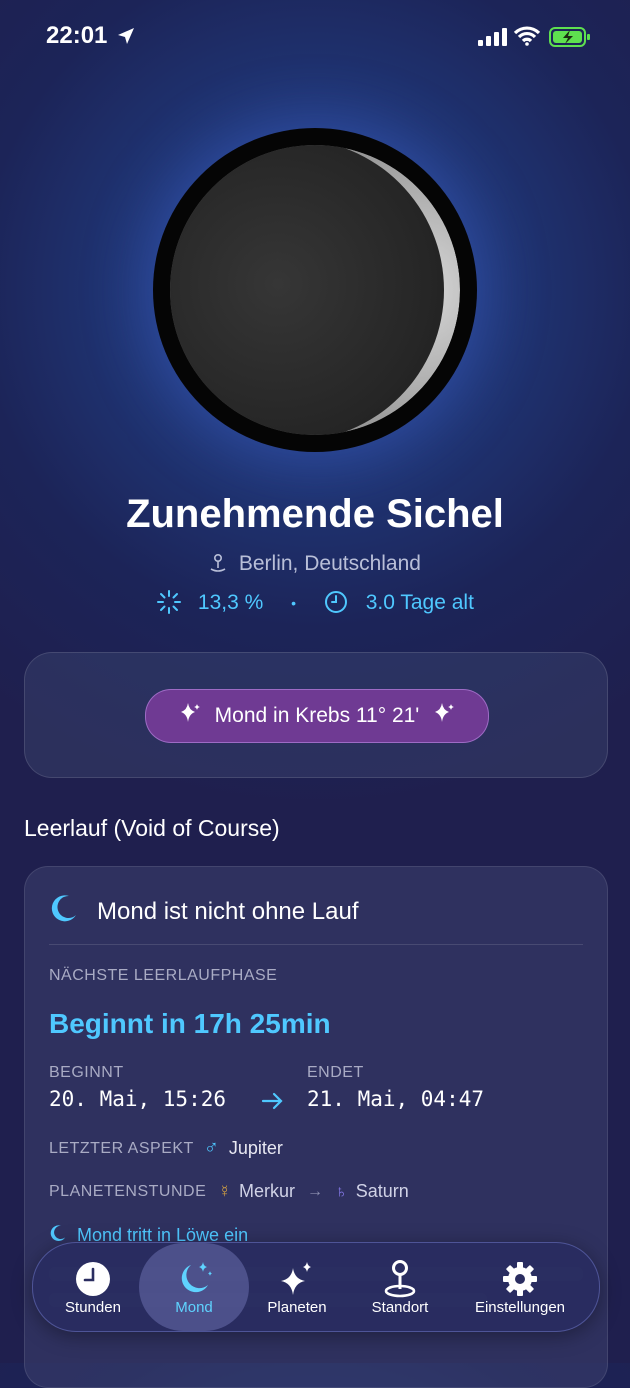  I want to click on tab-label: Planeten, so click(297, 1307).